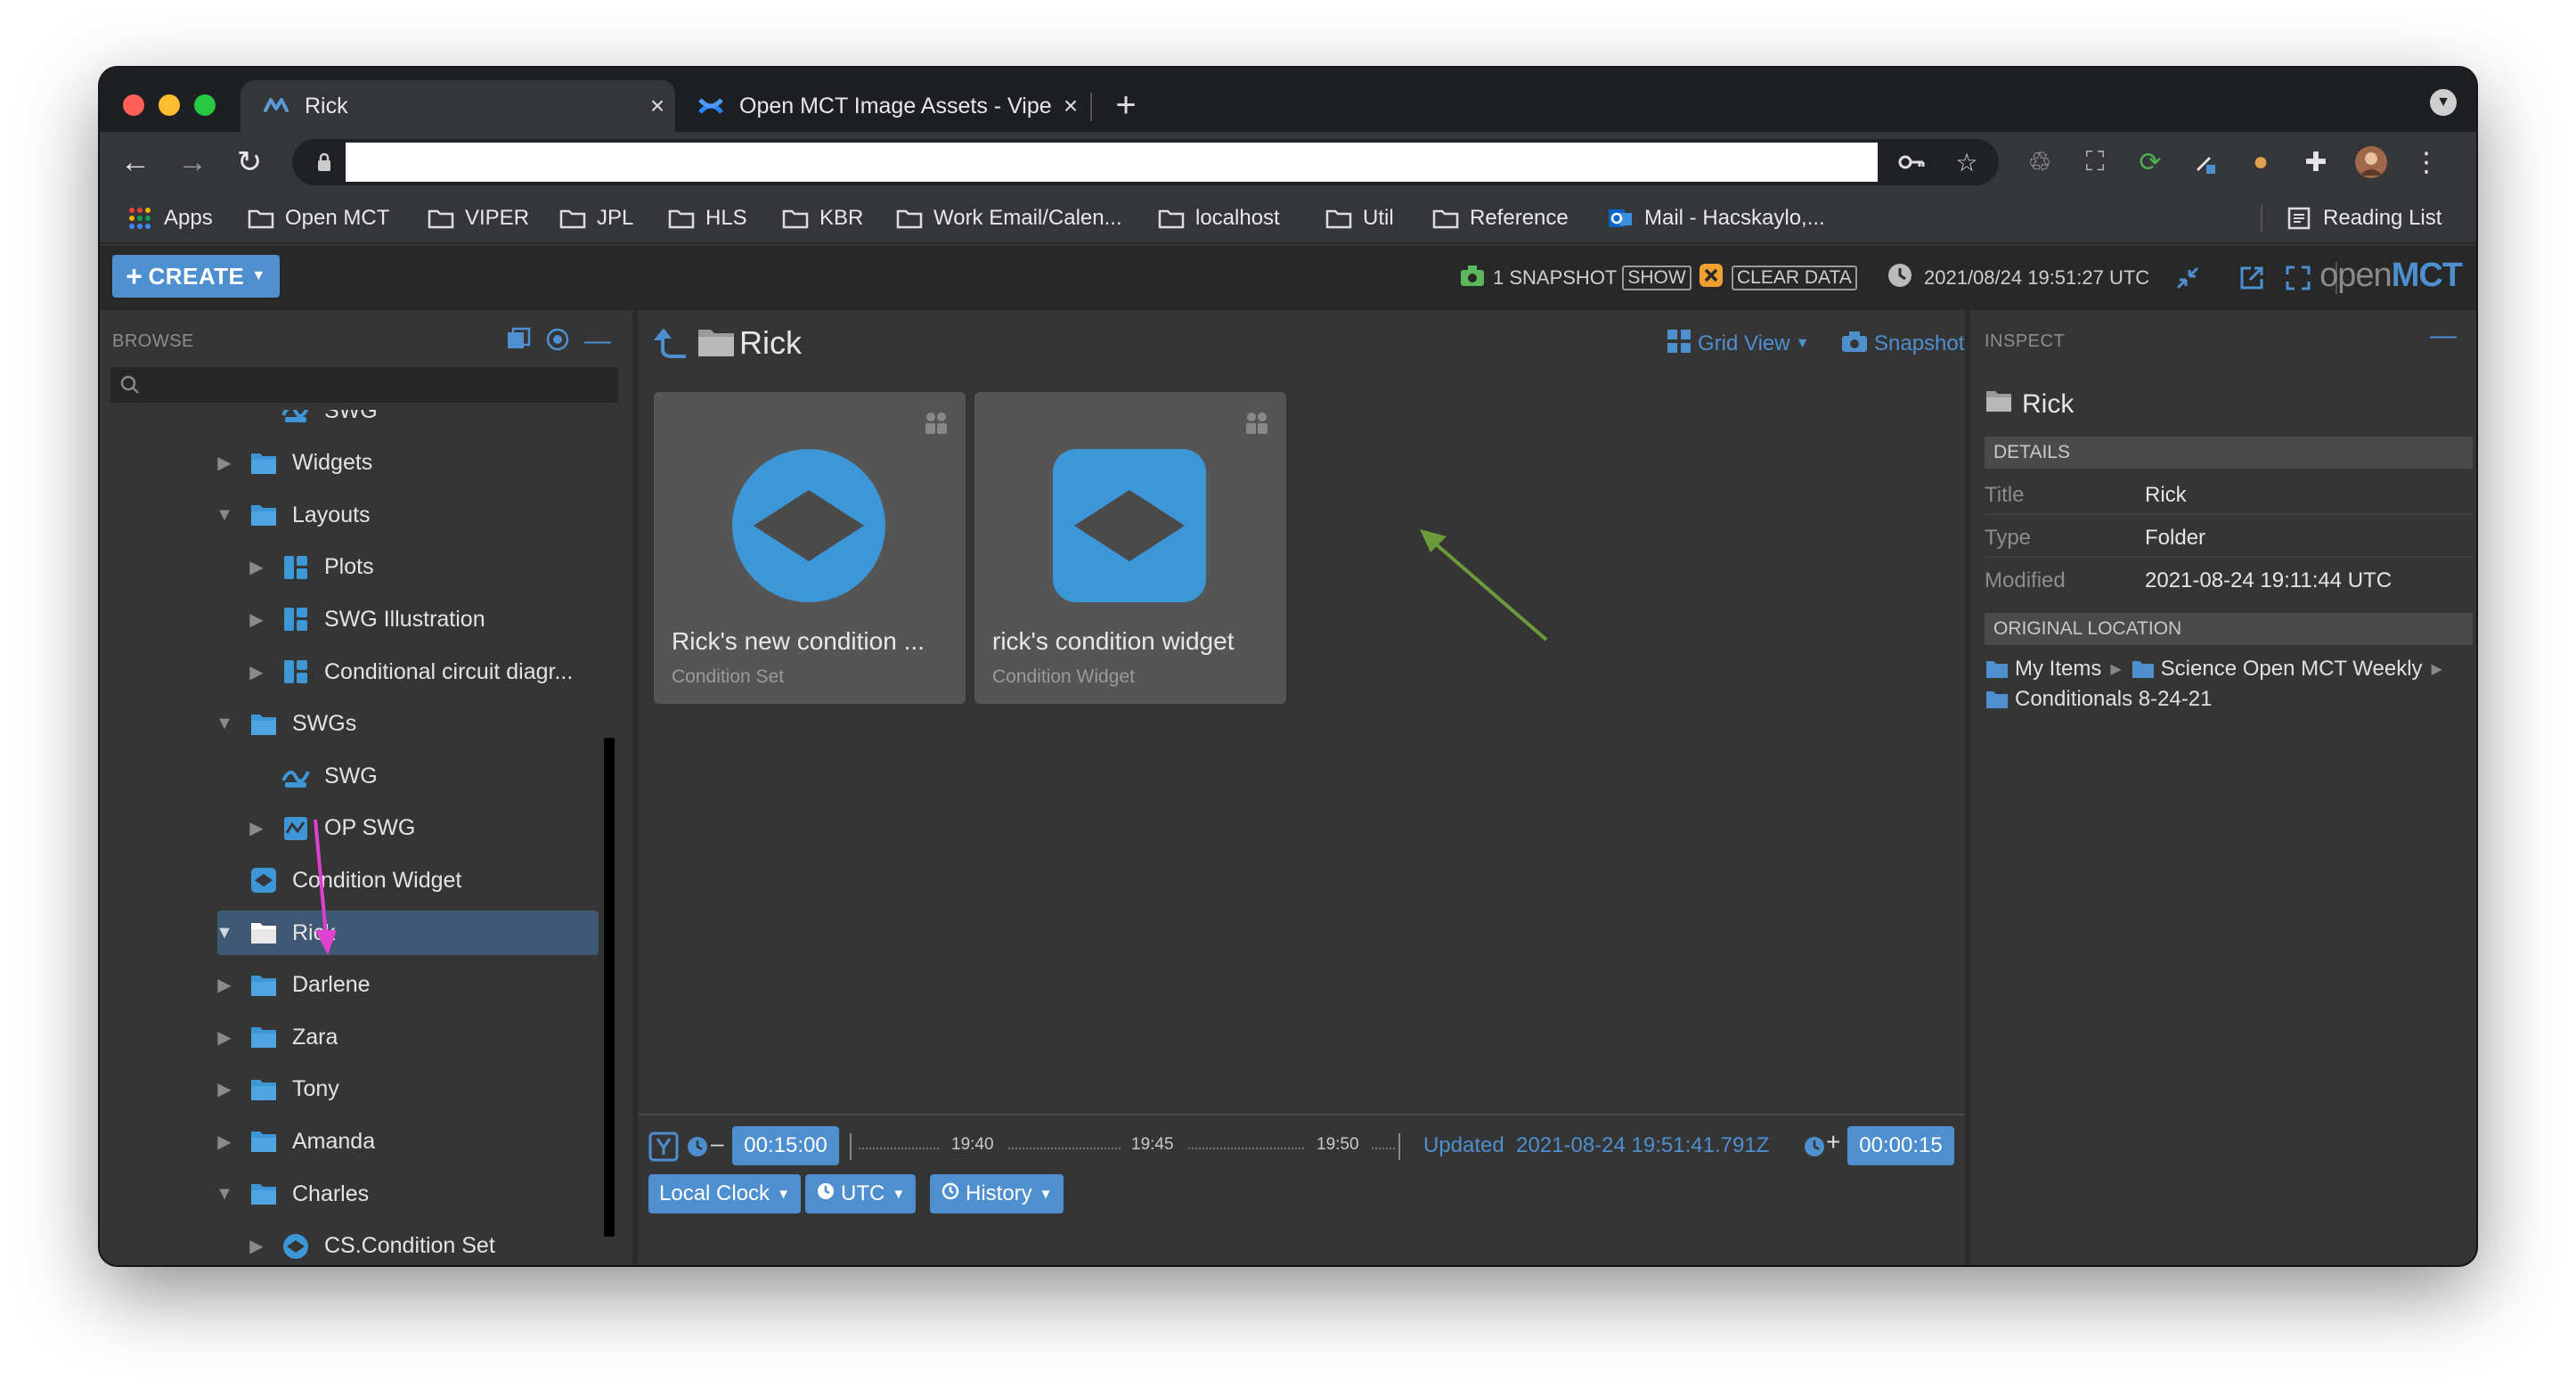 The image size is (2576, 1397). What do you see at coordinates (2260, 163) in the screenshot?
I see `cookie-extension-icon: ●` at bounding box center [2260, 163].